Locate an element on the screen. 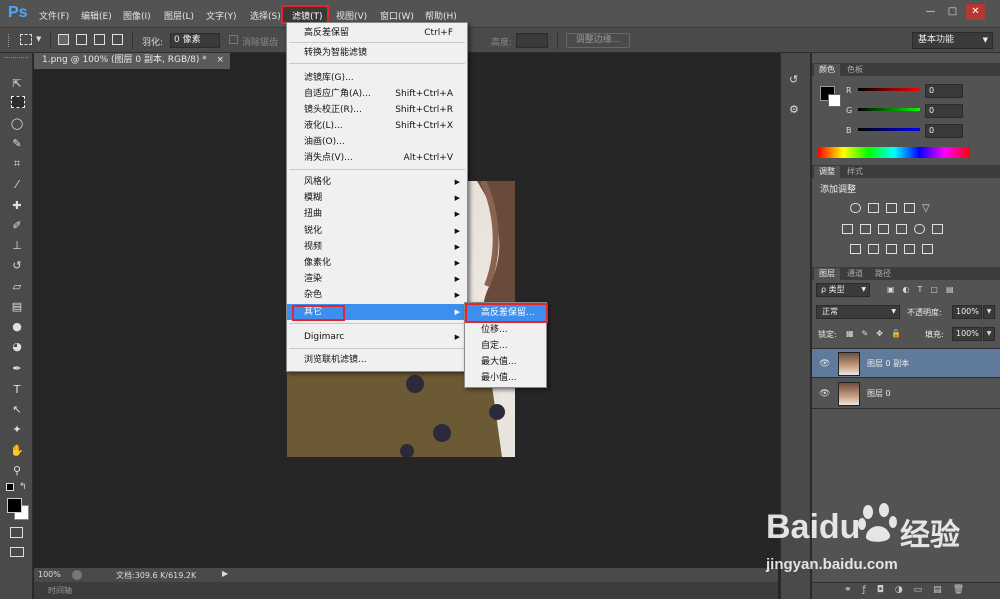 This screenshot has height=599, width=1000. layer-name: 图层 0 副本 is located at coordinates (888, 364).